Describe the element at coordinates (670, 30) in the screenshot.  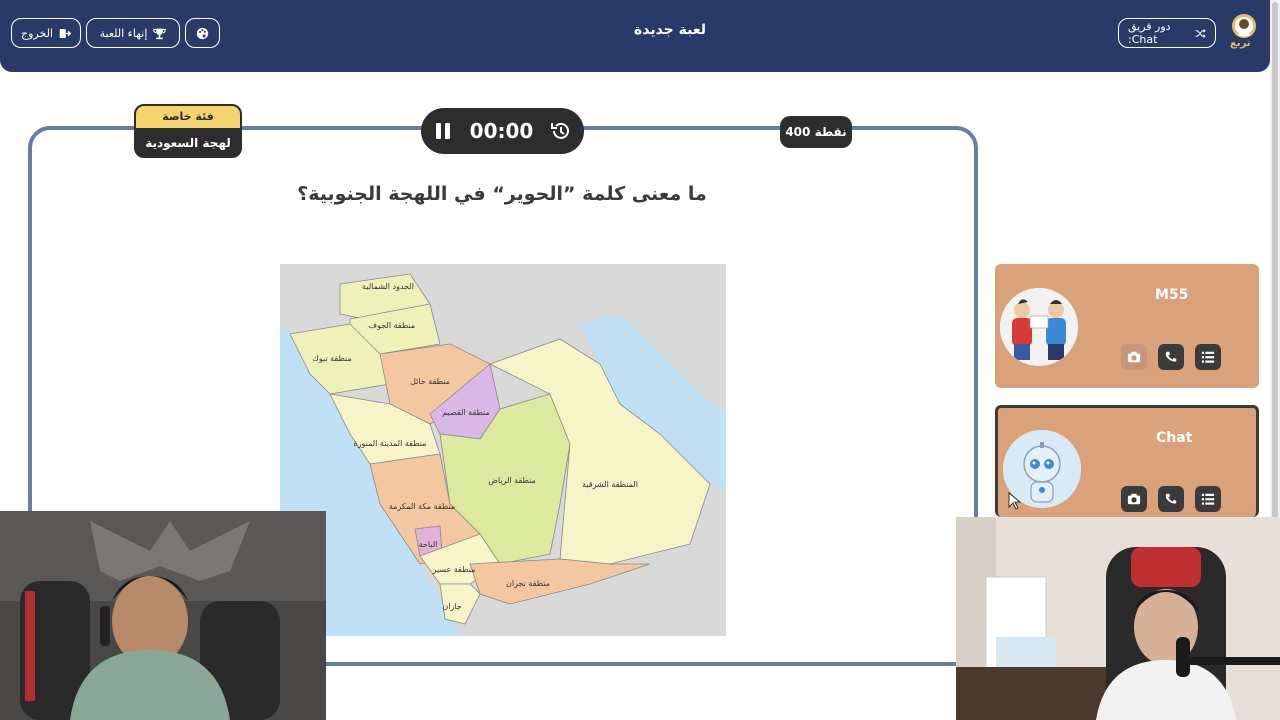
I see `page-title: لعبة جديدة` at that location.